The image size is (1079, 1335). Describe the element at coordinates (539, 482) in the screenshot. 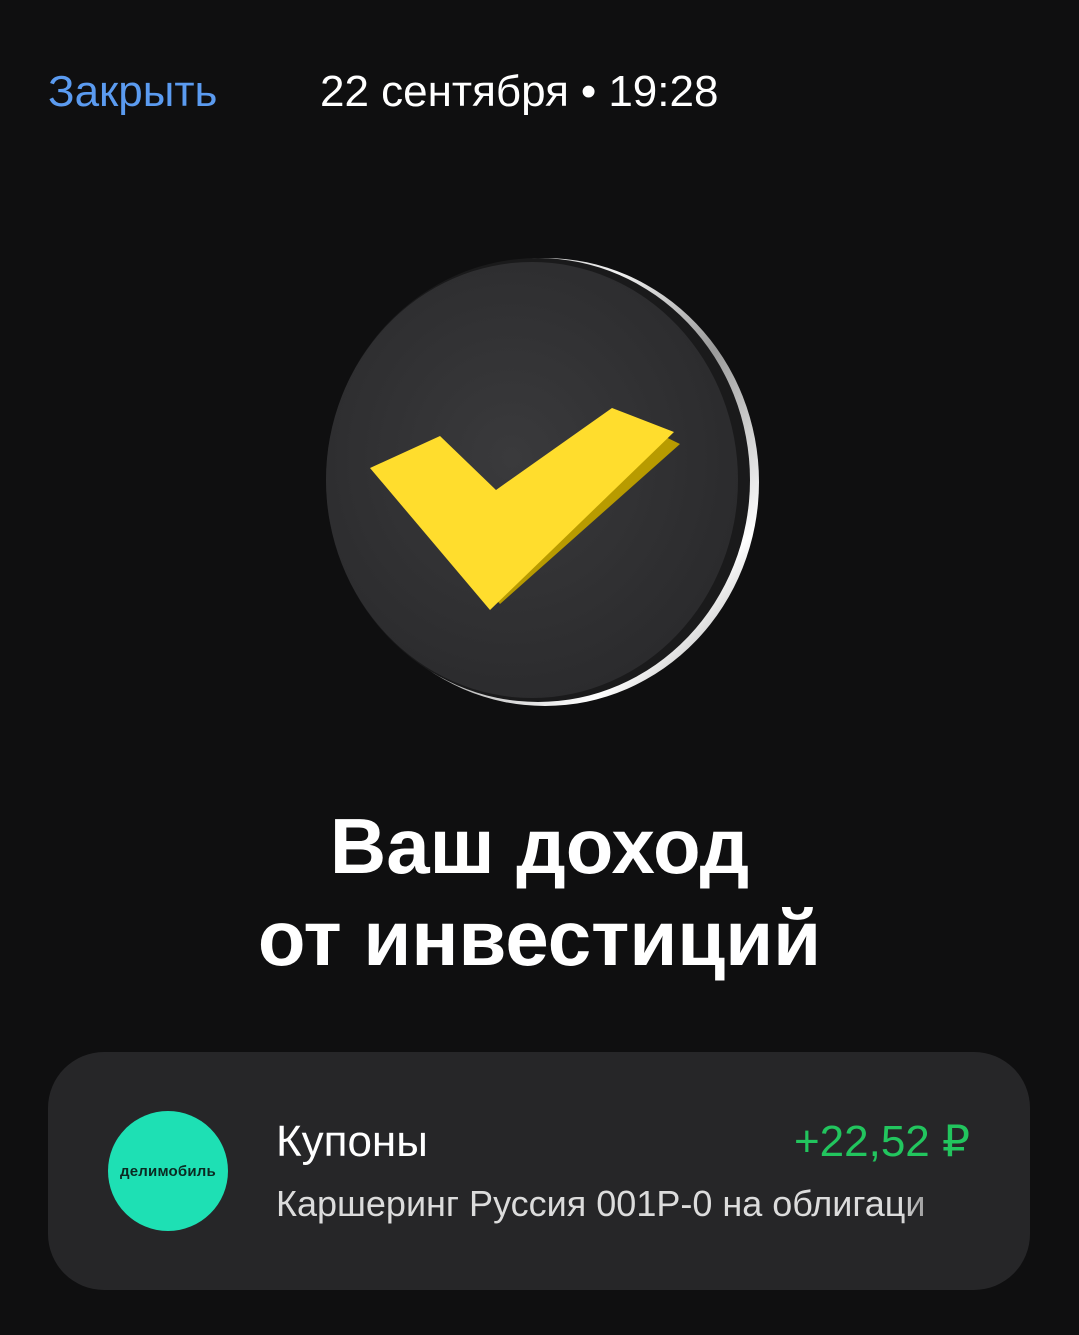

I see `checkmark-coin-icon` at that location.